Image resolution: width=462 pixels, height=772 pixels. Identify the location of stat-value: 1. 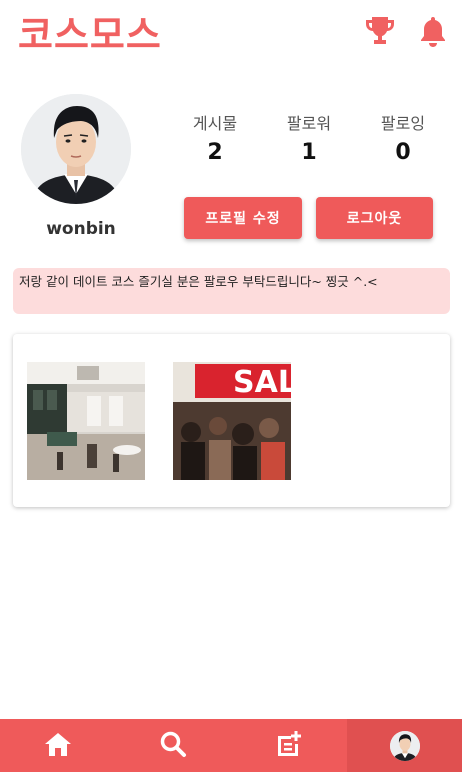
(309, 152).